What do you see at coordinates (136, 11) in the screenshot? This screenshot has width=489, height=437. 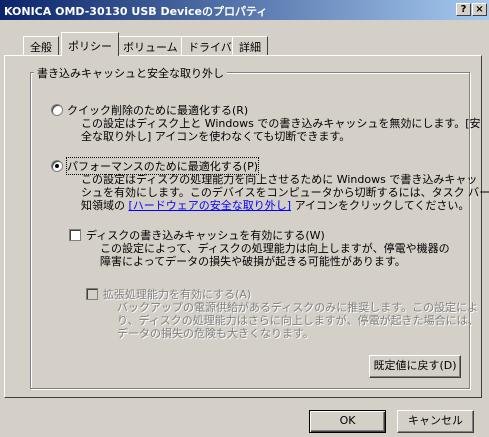 I see `window-title: KONICA OMD-30130 USB Deviceのプロパティ` at bounding box center [136, 11].